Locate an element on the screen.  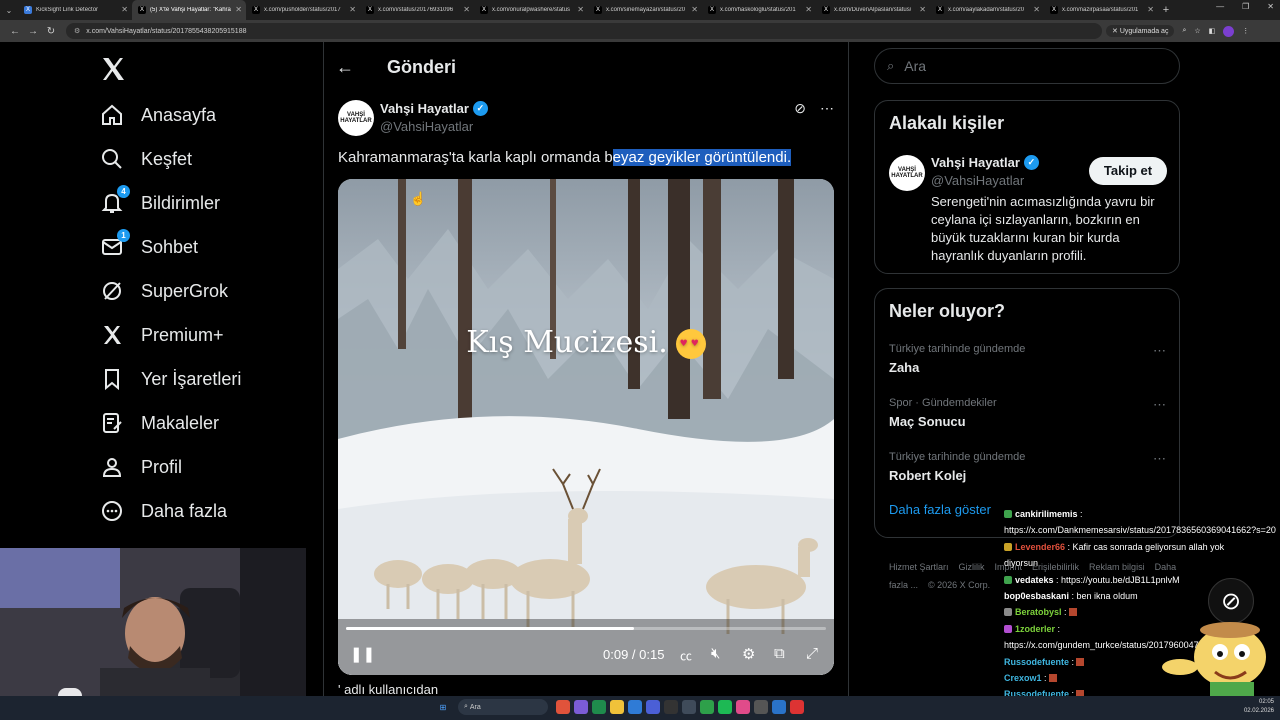
pause-icon: ❚❚ is located at coordinates (362, 654).